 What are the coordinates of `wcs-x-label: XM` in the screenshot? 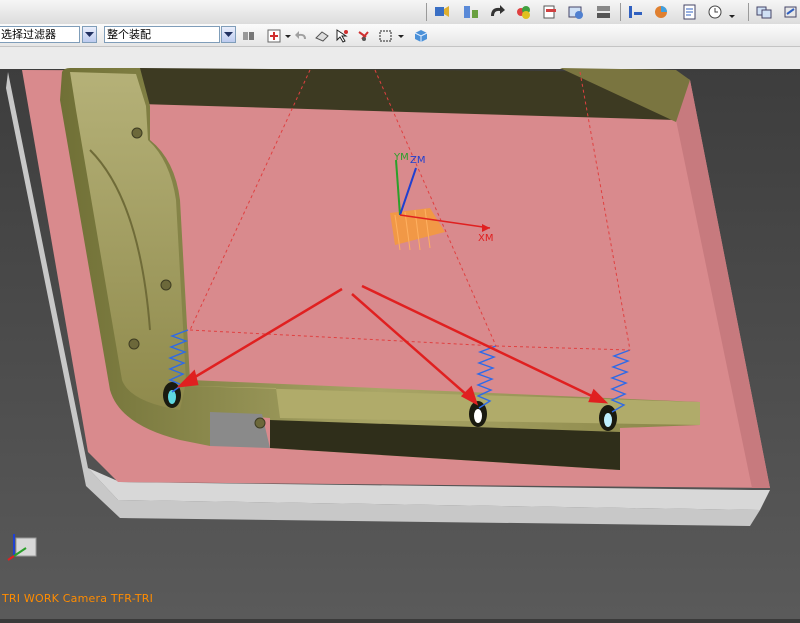 It's located at (485, 238).